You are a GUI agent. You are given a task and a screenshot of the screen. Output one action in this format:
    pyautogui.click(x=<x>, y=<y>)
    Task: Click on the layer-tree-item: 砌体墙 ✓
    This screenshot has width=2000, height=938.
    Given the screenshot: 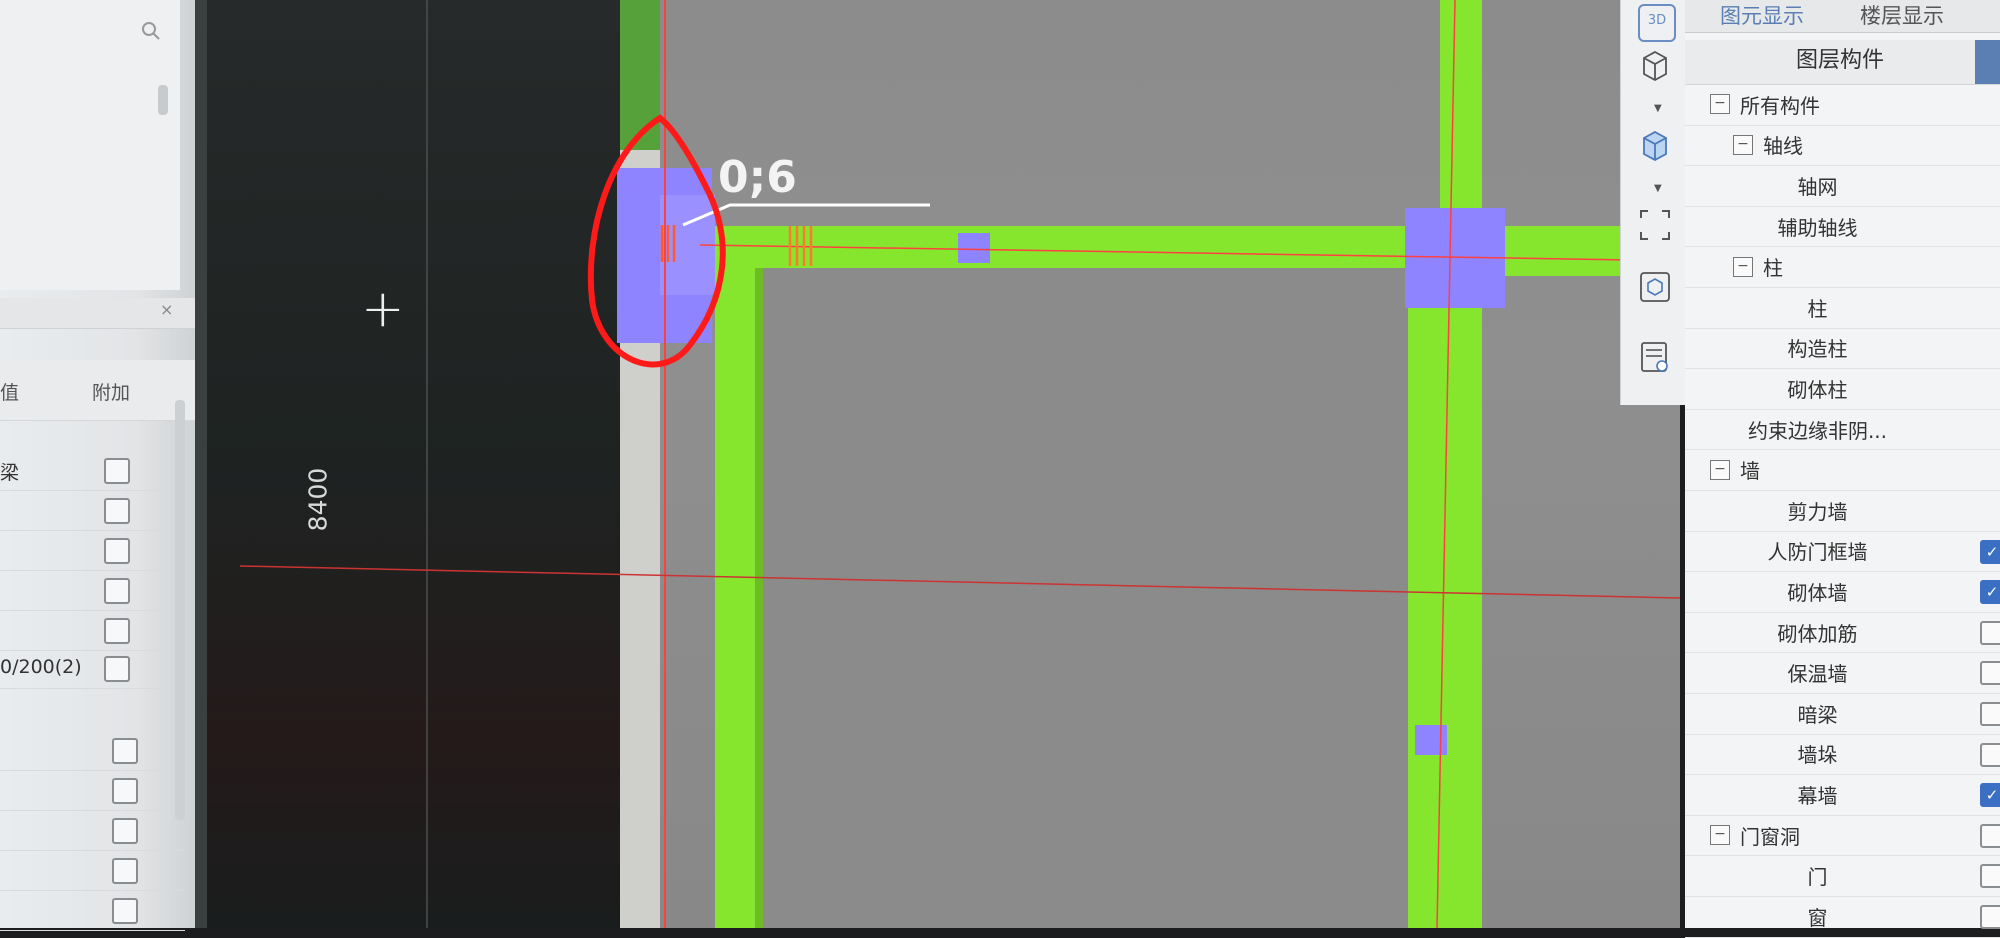 What is the action you would take?
    pyautogui.click(x=1842, y=592)
    